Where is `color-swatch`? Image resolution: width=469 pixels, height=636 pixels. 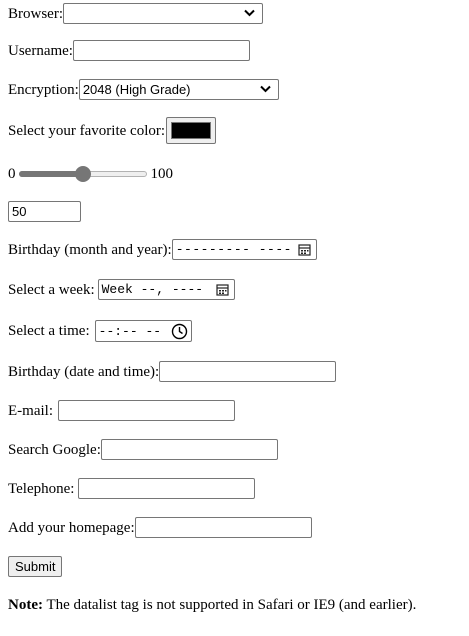 color-swatch is located at coordinates (191, 130).